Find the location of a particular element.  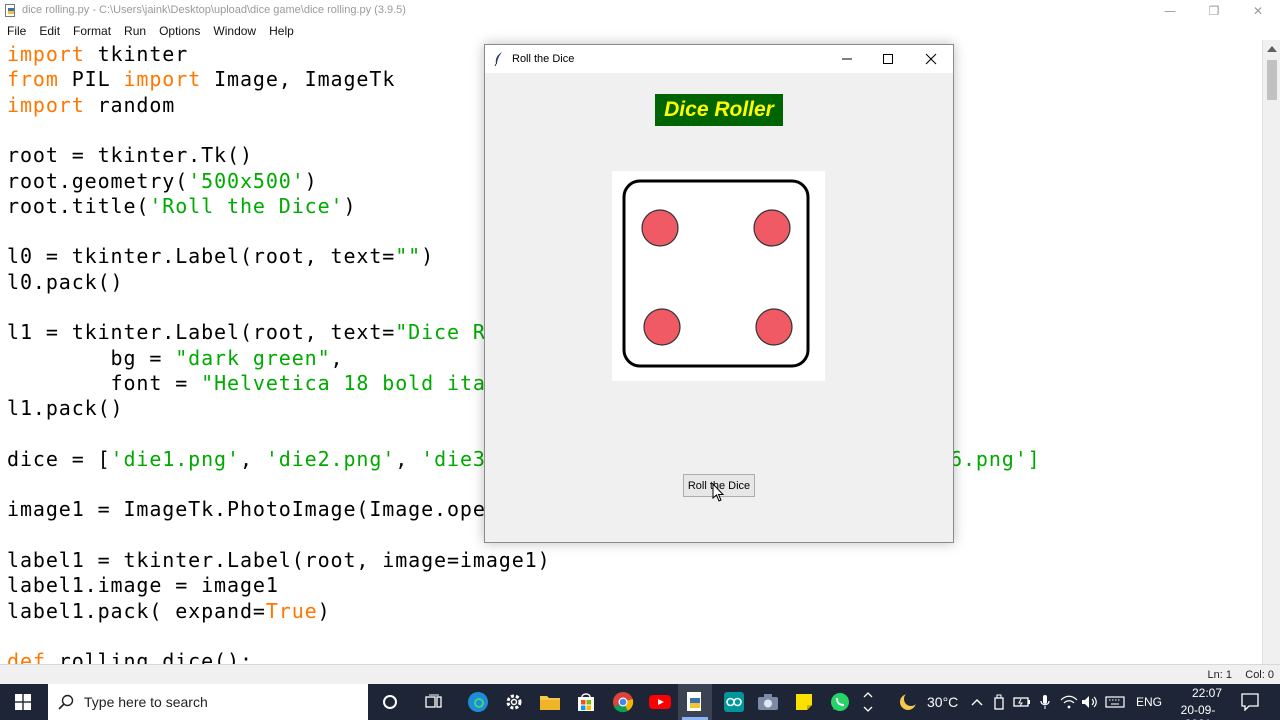

camera-icon is located at coordinates (768, 702).